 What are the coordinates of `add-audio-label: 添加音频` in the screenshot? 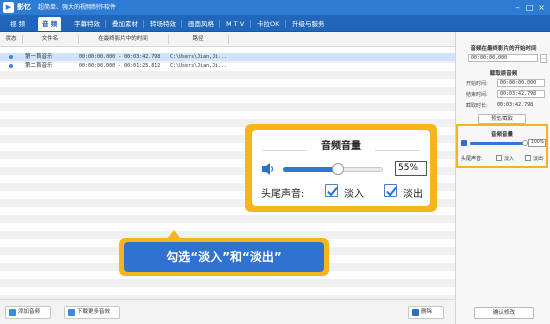 It's located at (29, 312).